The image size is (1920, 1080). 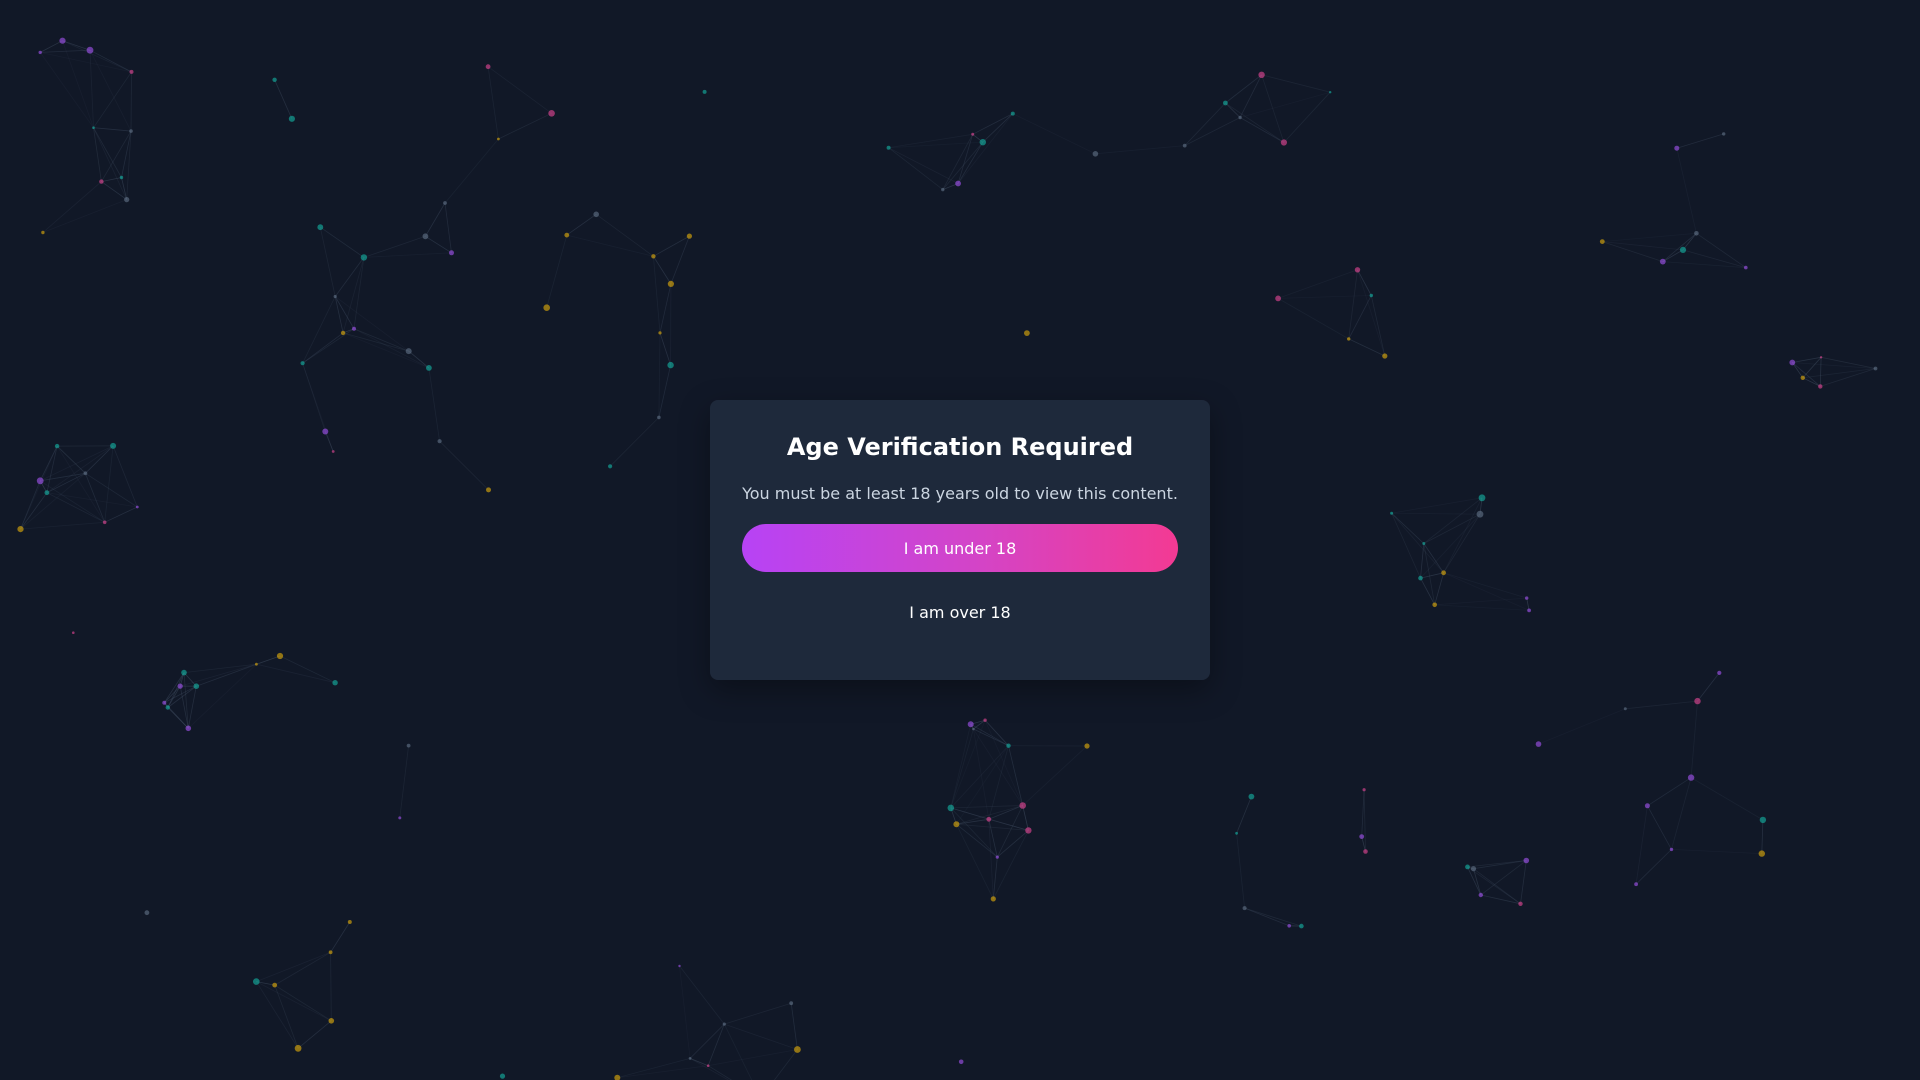 What do you see at coordinates (960, 612) in the screenshot?
I see `over-18-button: I am over 18` at bounding box center [960, 612].